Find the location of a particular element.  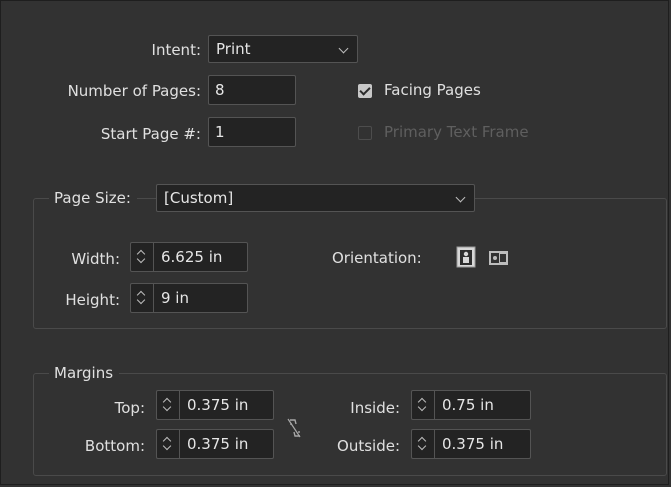

margin-inside-stepper is located at coordinates (423, 405).